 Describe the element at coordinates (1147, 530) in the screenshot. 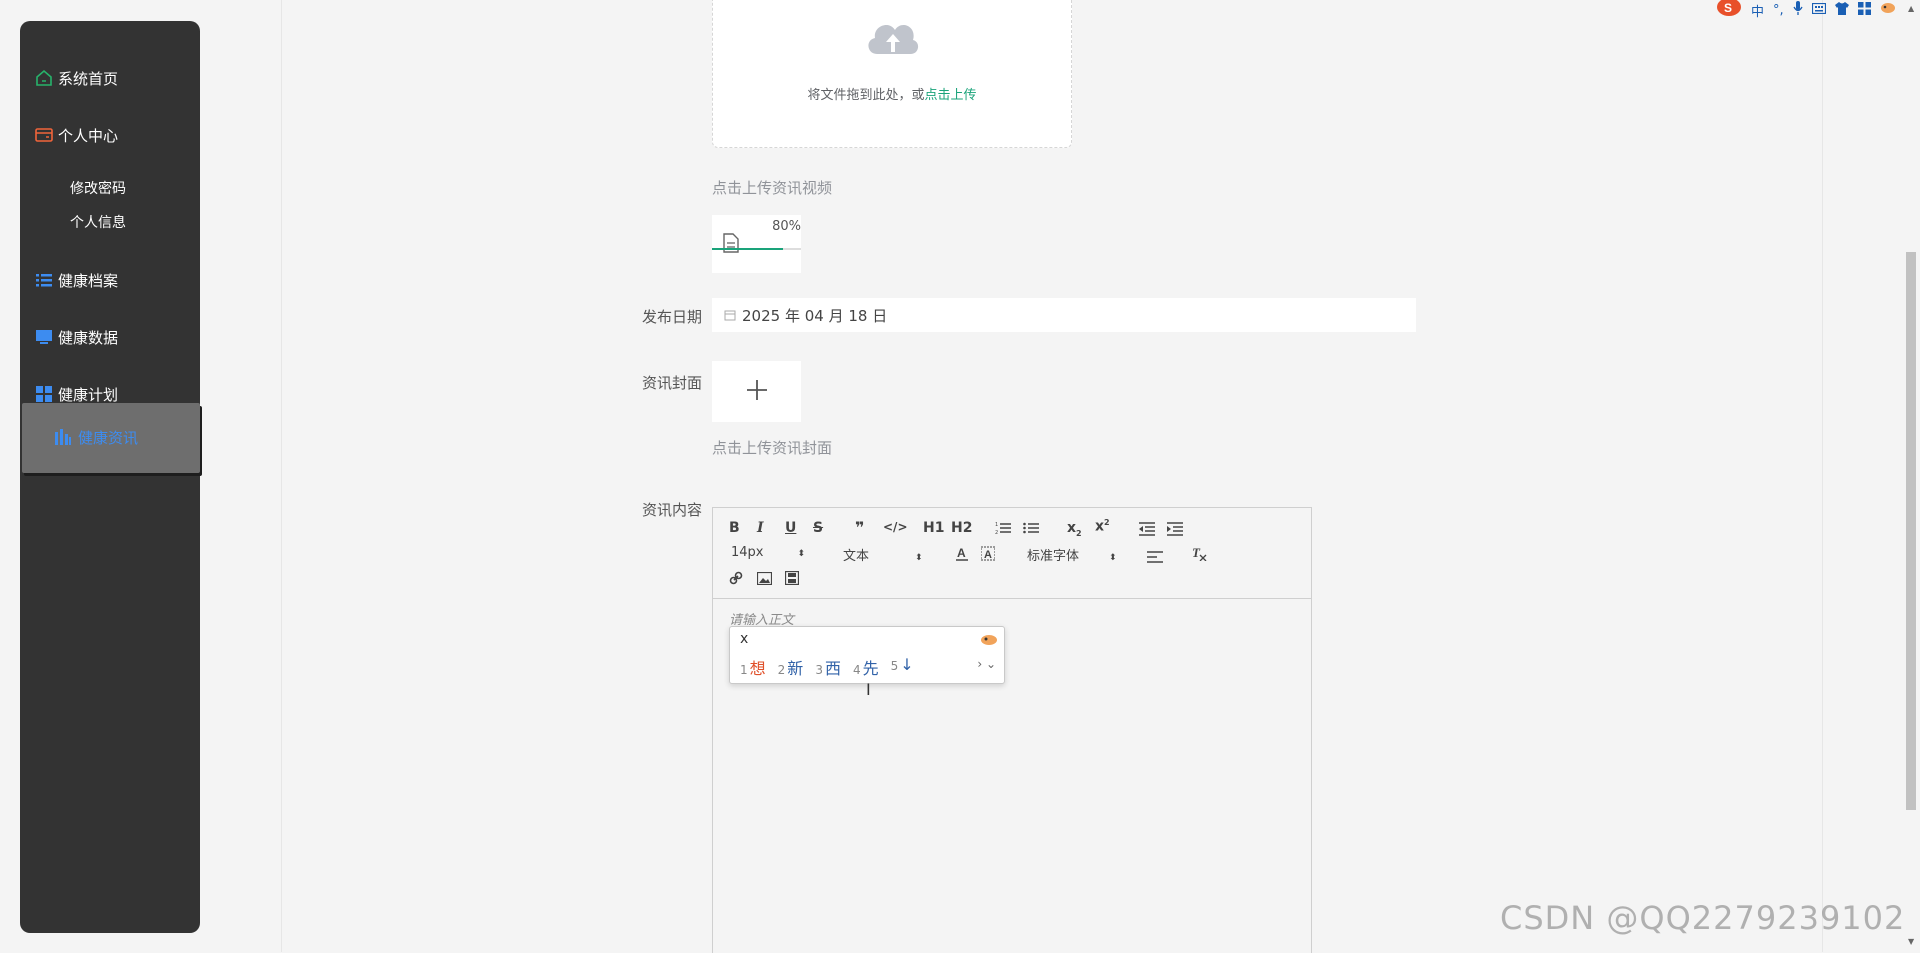

I see `outdent-icon` at that location.